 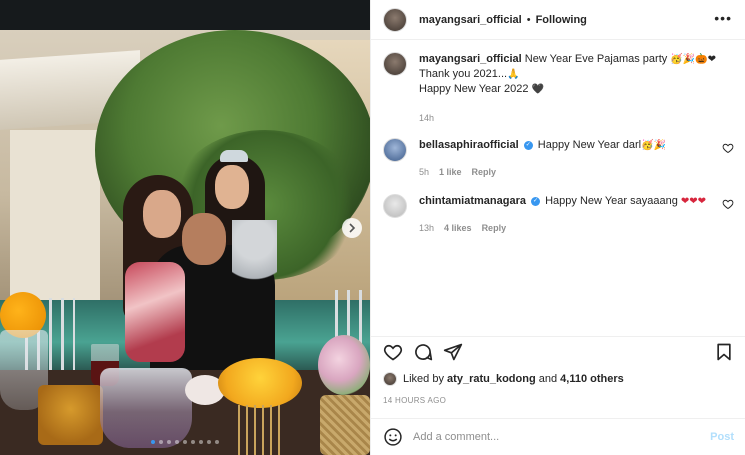 I want to click on comment-emoji: ❤❤❤, so click(x=693, y=201).